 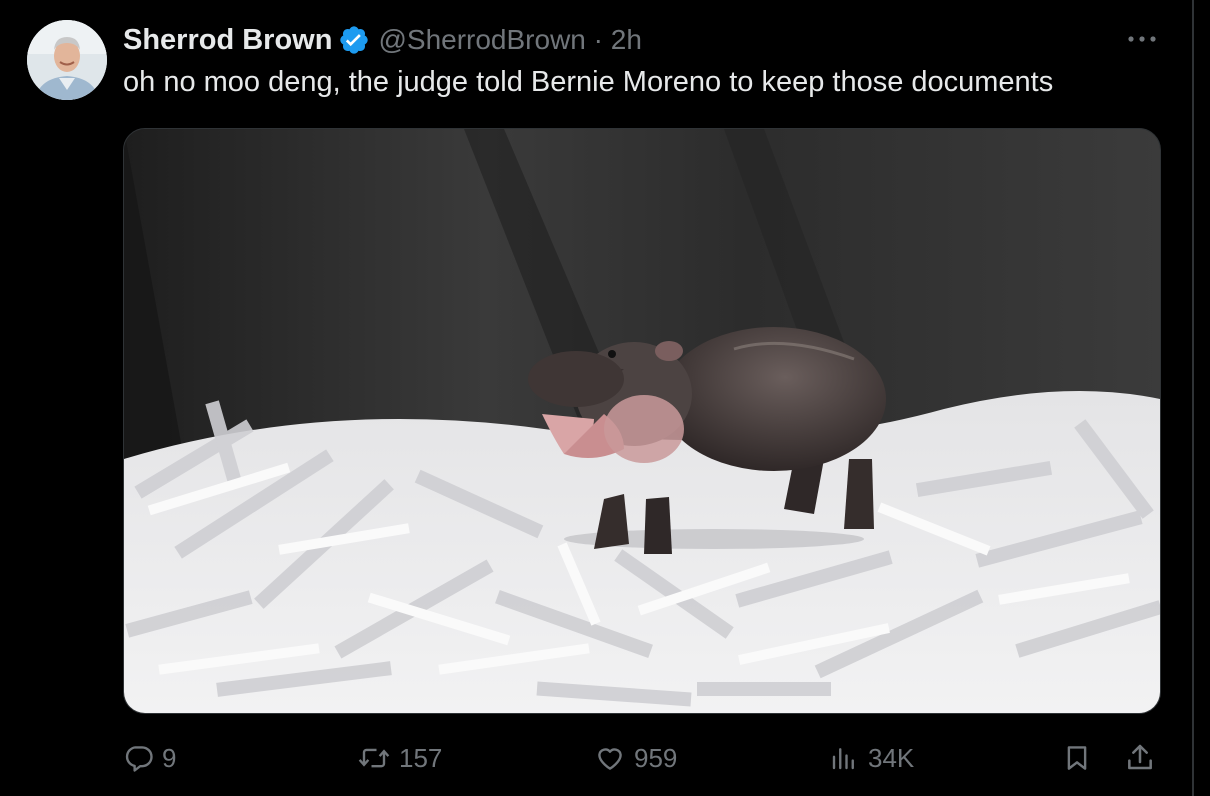 I want to click on author-handle: @SherrodBrown · 2h, so click(x=509, y=40).